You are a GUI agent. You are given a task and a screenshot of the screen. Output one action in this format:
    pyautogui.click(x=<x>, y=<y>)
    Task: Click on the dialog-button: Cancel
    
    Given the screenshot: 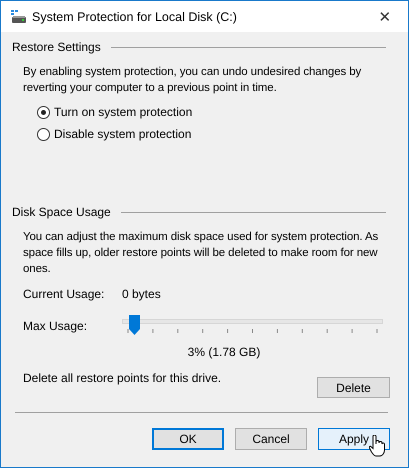 What is the action you would take?
    pyautogui.click(x=271, y=439)
    